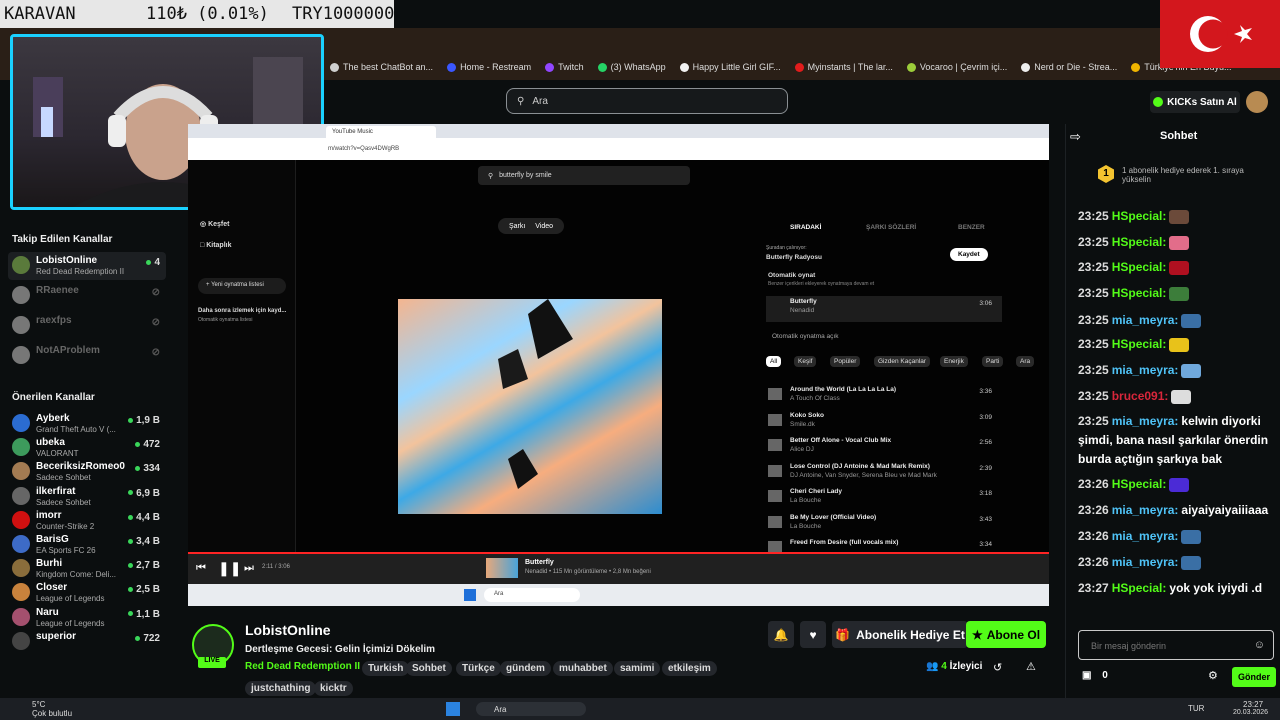  I want to click on chat-message: 23:25 bruce091:, so click(1175, 396).